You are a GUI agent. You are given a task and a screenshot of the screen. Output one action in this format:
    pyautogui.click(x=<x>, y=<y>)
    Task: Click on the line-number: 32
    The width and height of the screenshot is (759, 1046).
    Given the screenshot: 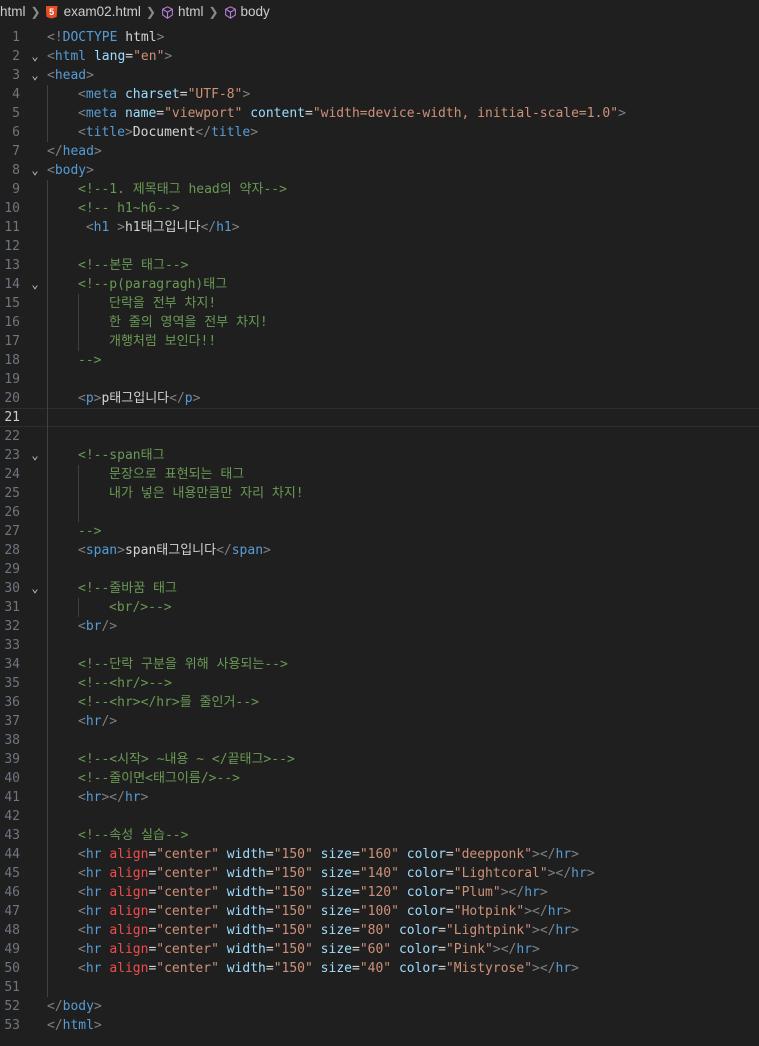 What is the action you would take?
    pyautogui.click(x=12, y=626)
    